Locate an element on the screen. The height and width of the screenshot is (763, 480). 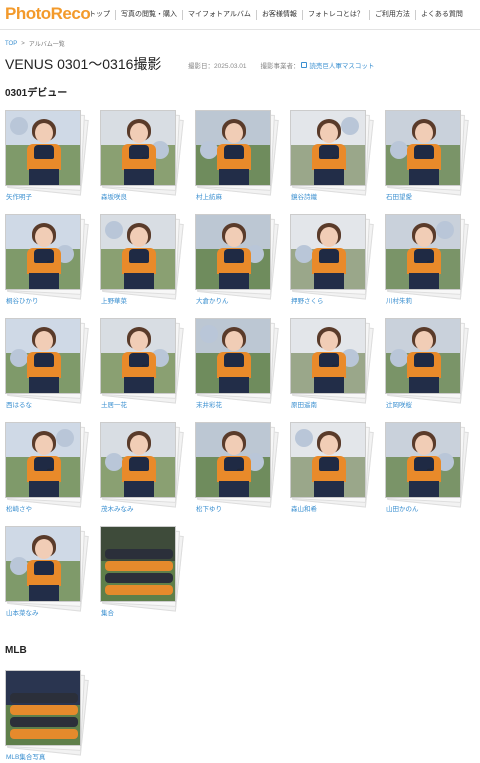
album-card: 押野さくら is located at coordinates (333, 262).